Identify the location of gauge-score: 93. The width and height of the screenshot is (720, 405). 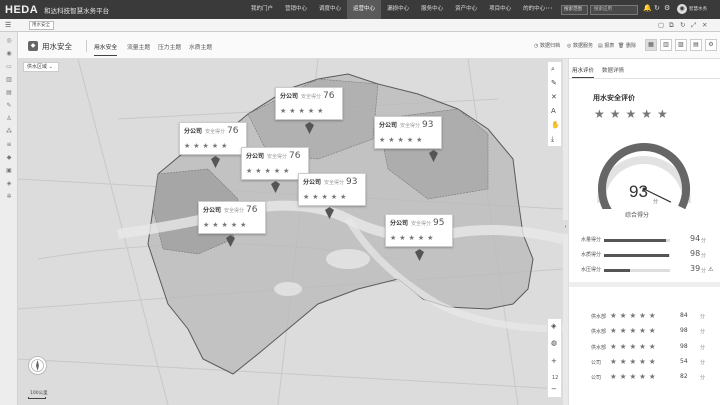
(638, 191).